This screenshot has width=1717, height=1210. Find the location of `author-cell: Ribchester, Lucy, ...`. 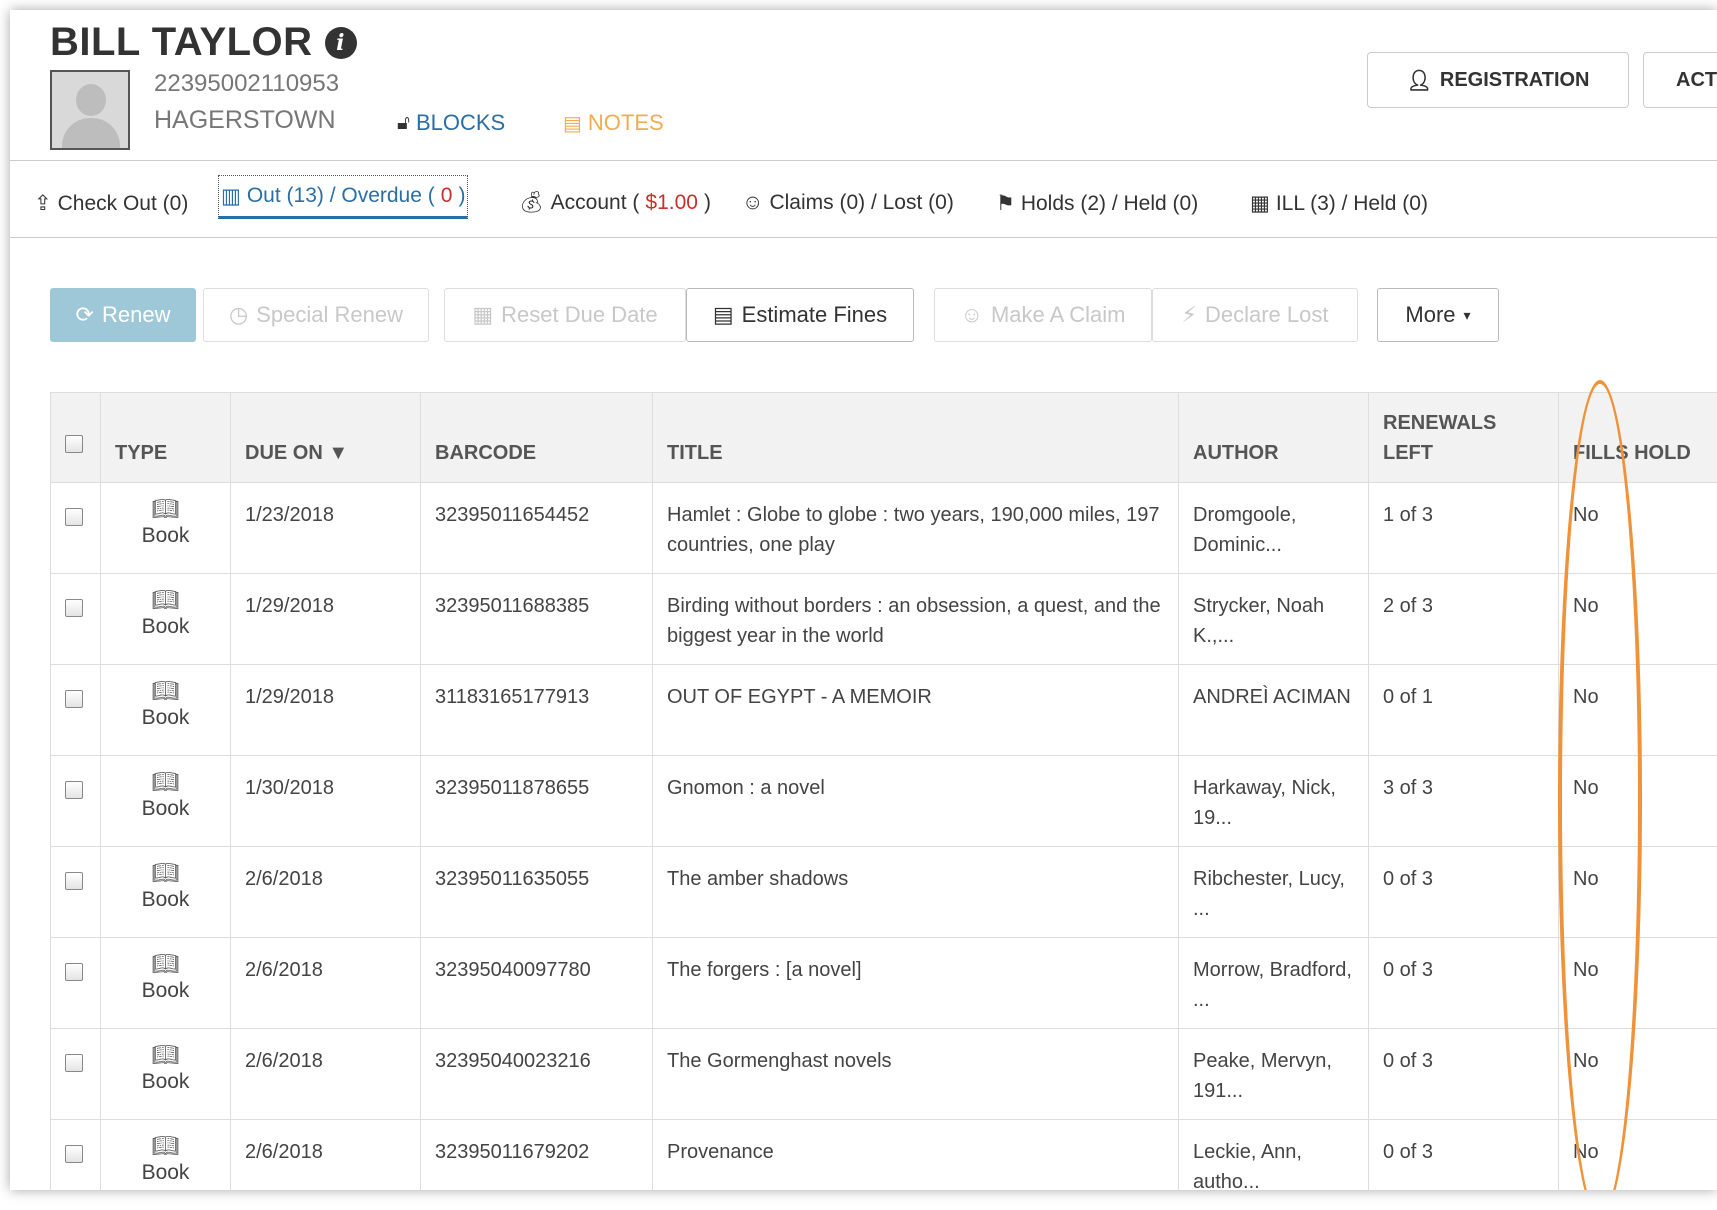

author-cell: Ribchester, Lucy, ... is located at coordinates (1273, 892).